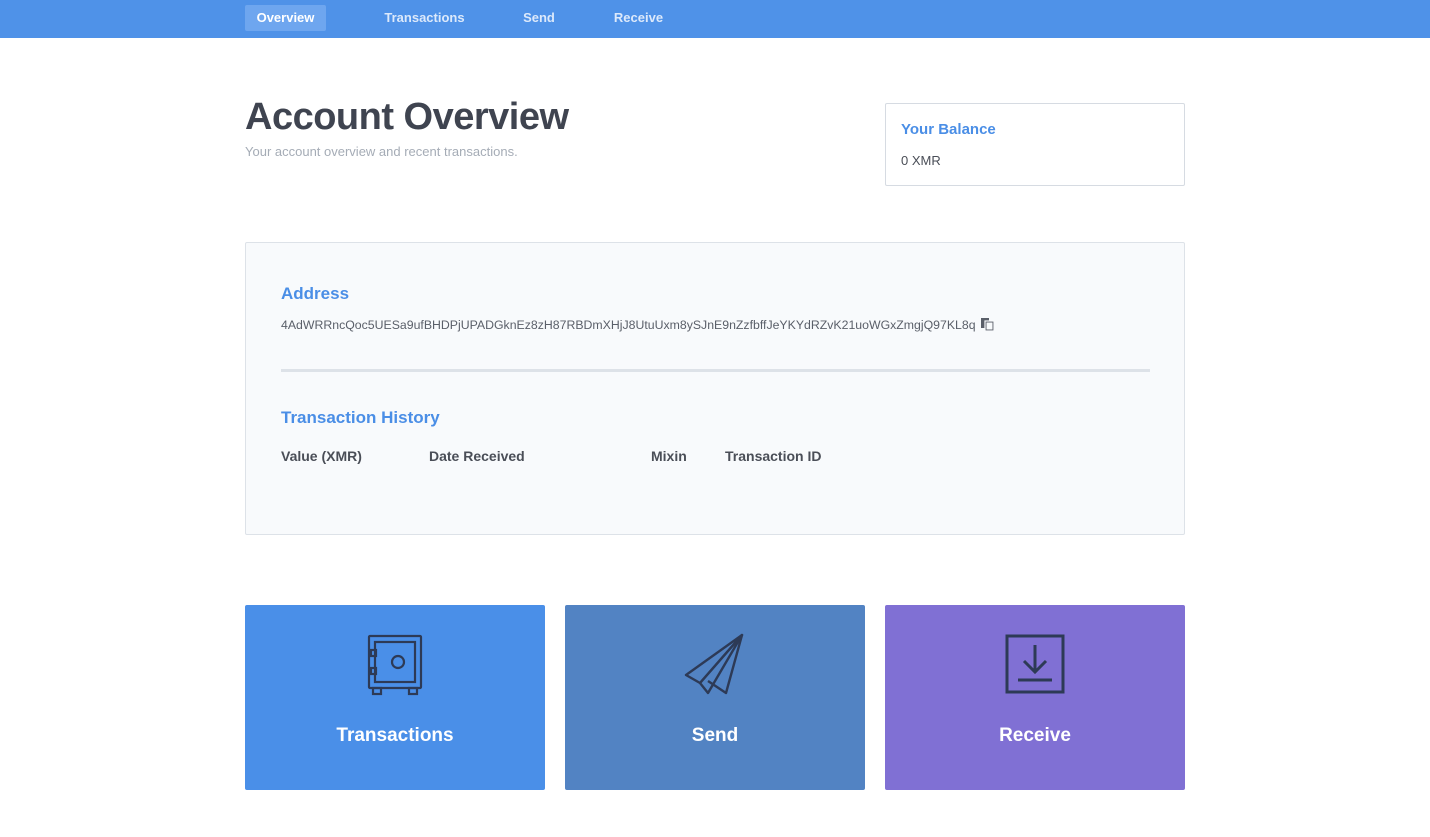  Describe the element at coordinates (715, 370) in the screenshot. I see `section-divider` at that location.